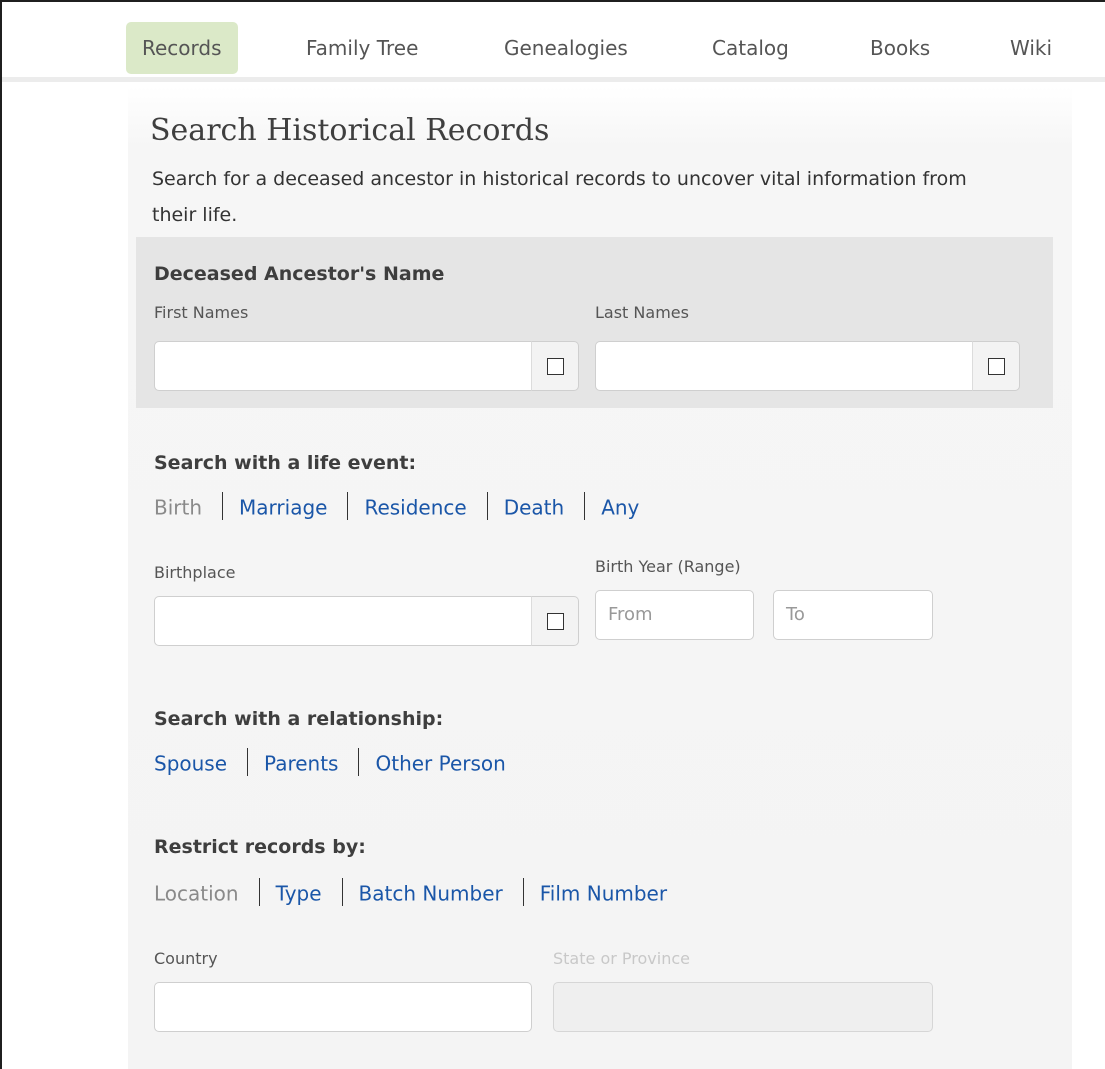  What do you see at coordinates (534, 508) in the screenshot?
I see `tab-death: Death` at bounding box center [534, 508].